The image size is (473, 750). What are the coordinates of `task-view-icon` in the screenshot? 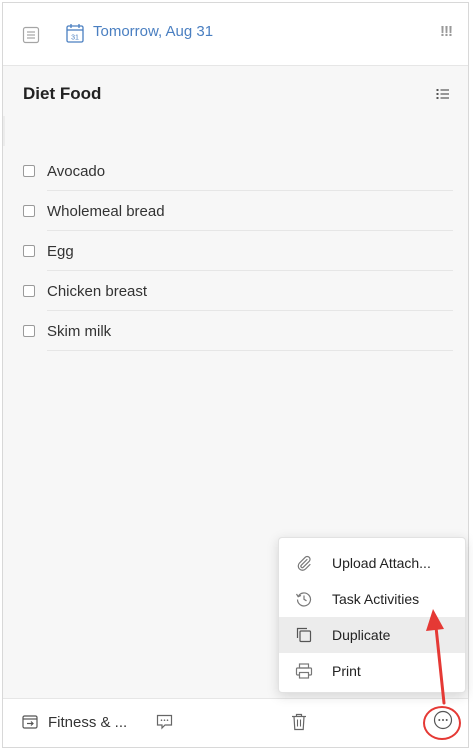 It's located at (31, 35).